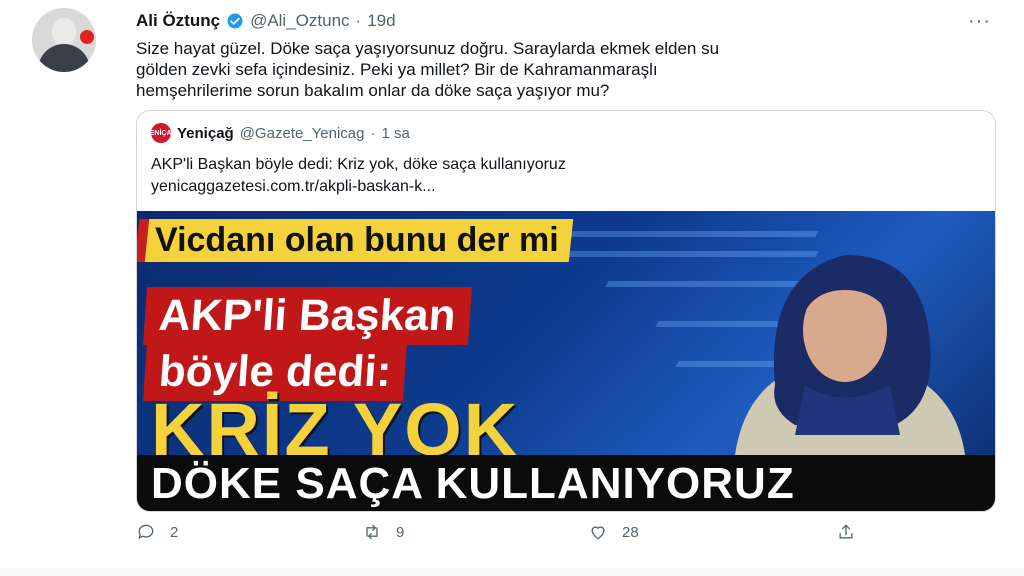 This screenshot has width=1024, height=576. Describe the element at coordinates (235, 21) in the screenshot. I see `verified-badge-icon` at that location.